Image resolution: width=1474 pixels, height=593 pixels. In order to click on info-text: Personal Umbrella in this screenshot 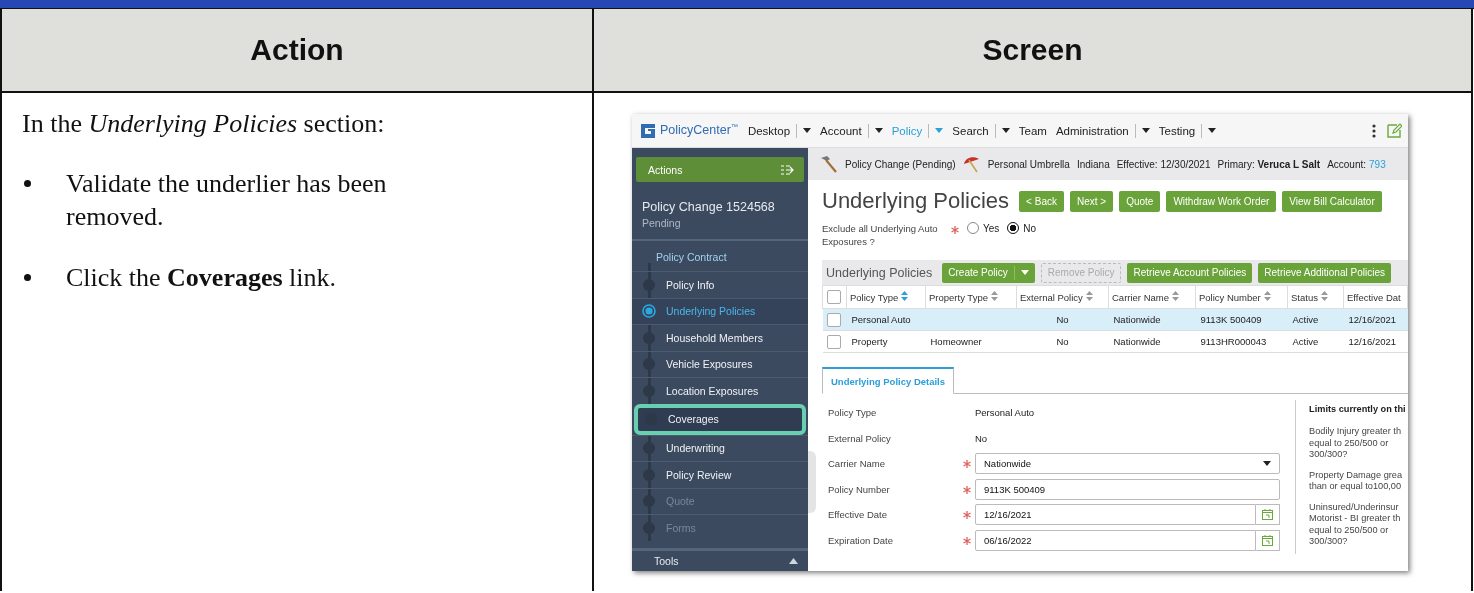, I will do `click(1028, 164)`.